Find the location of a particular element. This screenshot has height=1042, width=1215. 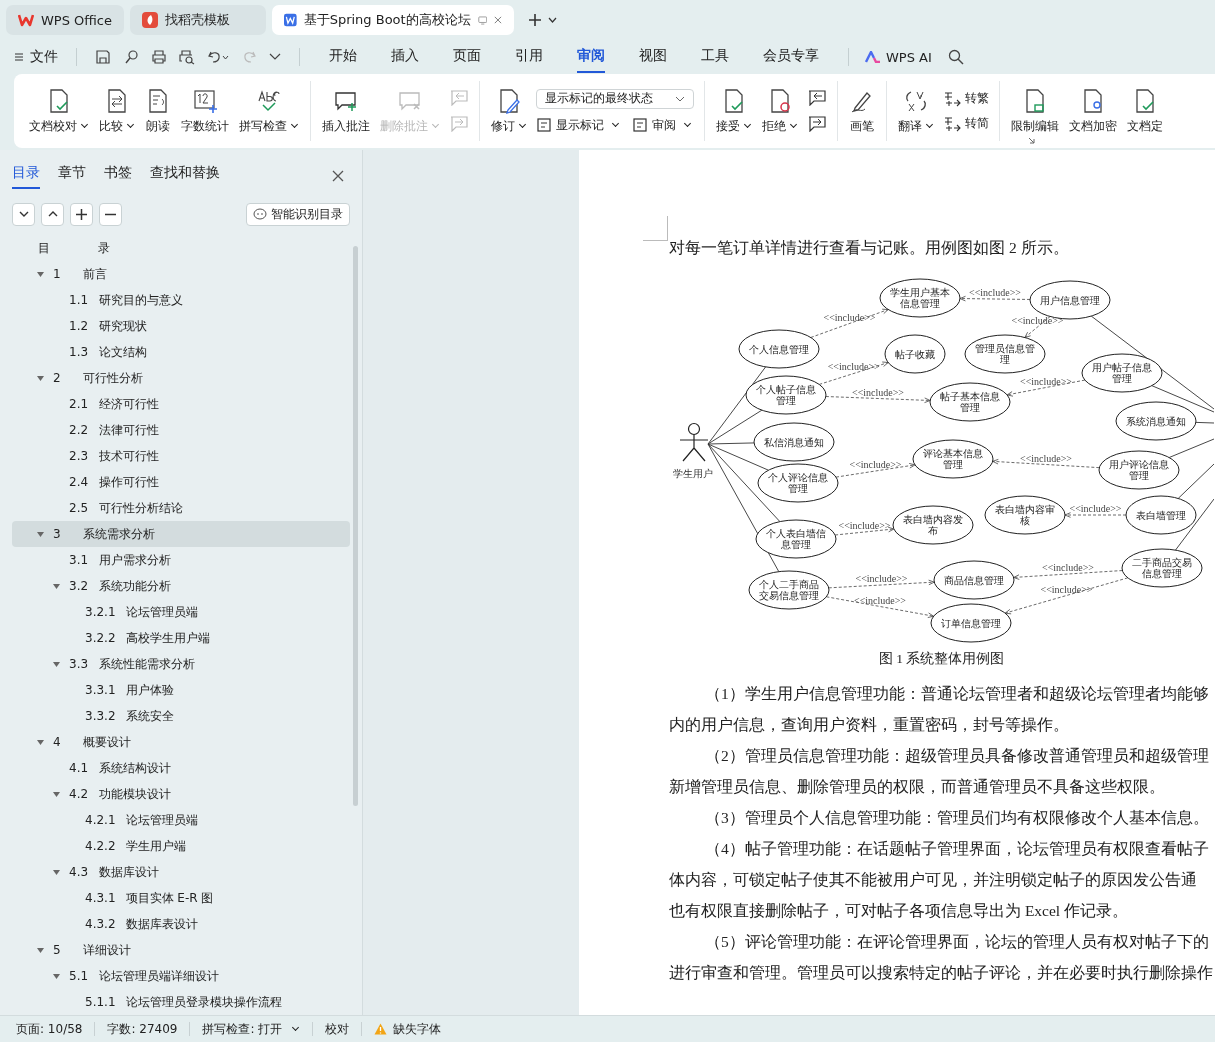

ribbon-button: 插入批注 is located at coordinates (346, 111).